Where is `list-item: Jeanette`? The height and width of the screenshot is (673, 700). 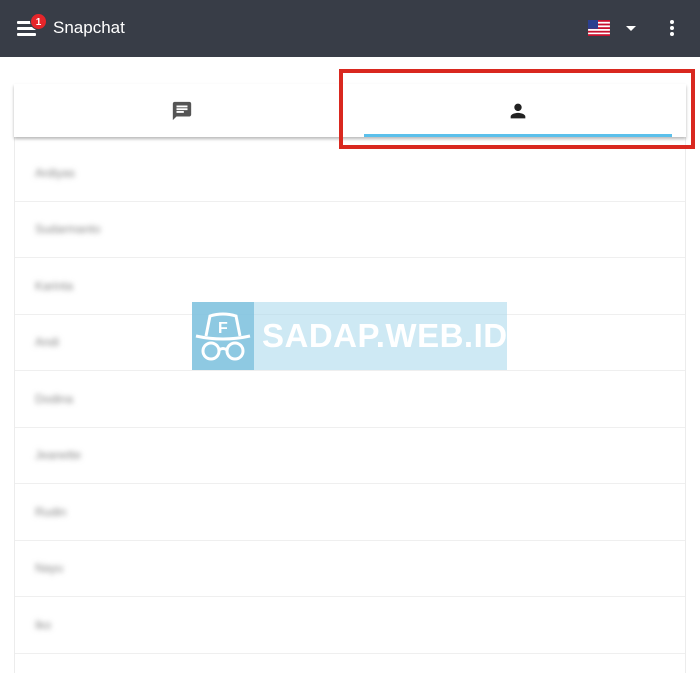 list-item: Jeanette is located at coordinates (350, 456).